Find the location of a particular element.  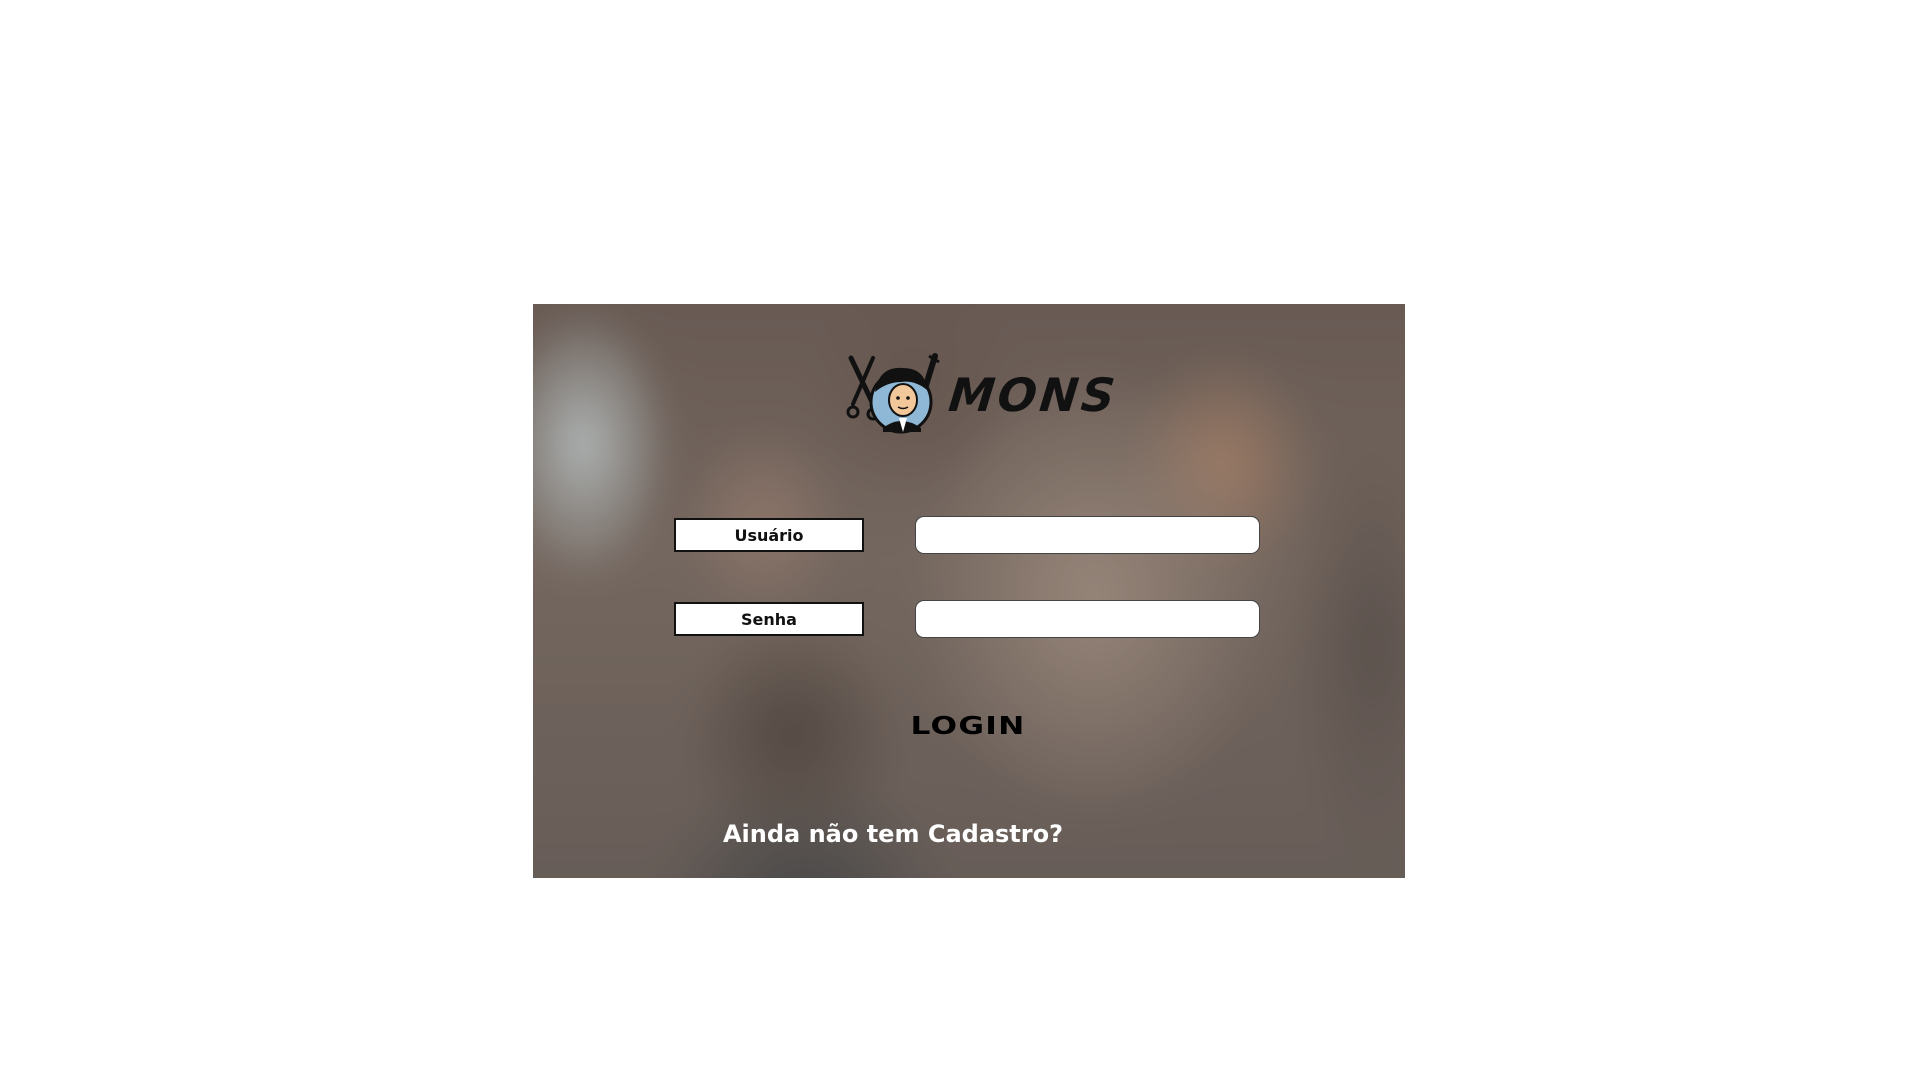

signup-link: Ainda não tem Cadastro? is located at coordinates (893, 834).